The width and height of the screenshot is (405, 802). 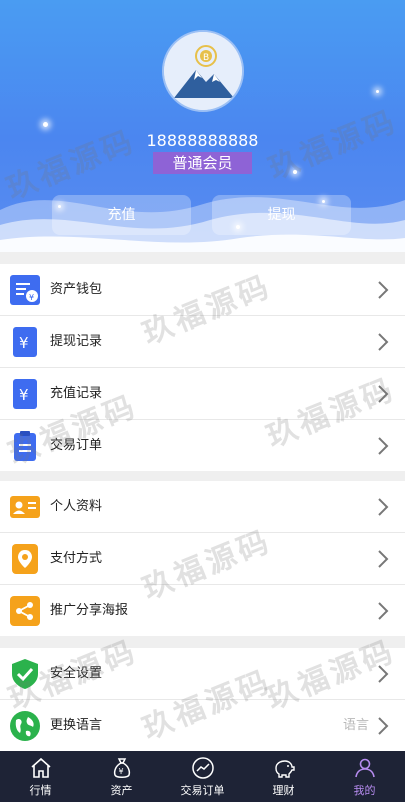 What do you see at coordinates (76, 445) in the screenshot?
I see `menu-item-label: 交易订单` at bounding box center [76, 445].